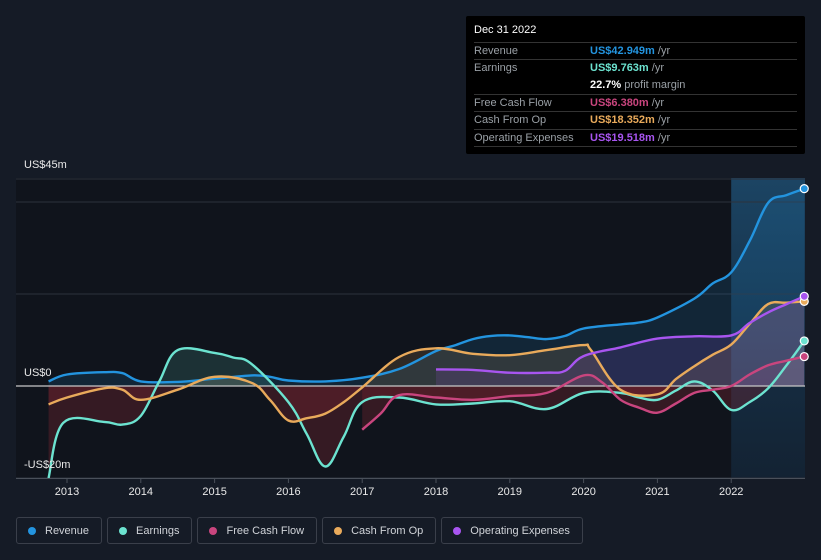  Describe the element at coordinates (524, 137) in the screenshot. I see `tooltip-row-label: Operating Expenses` at that location.